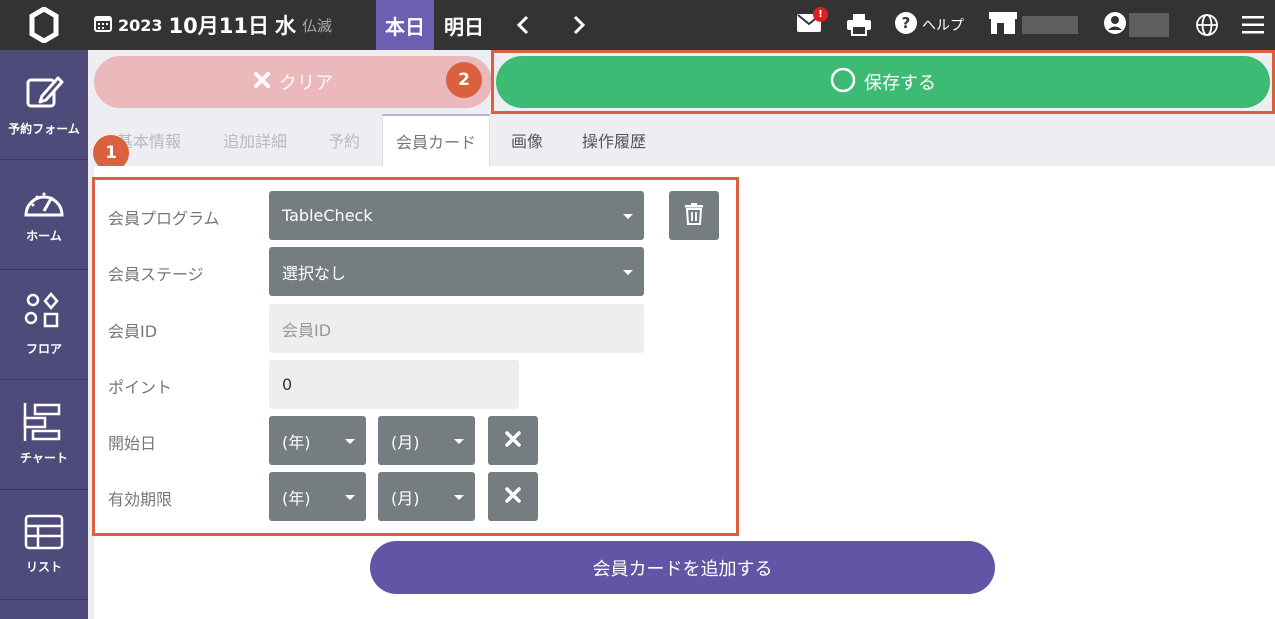  I want to click on expiry-month-select: (月), so click(426, 496).